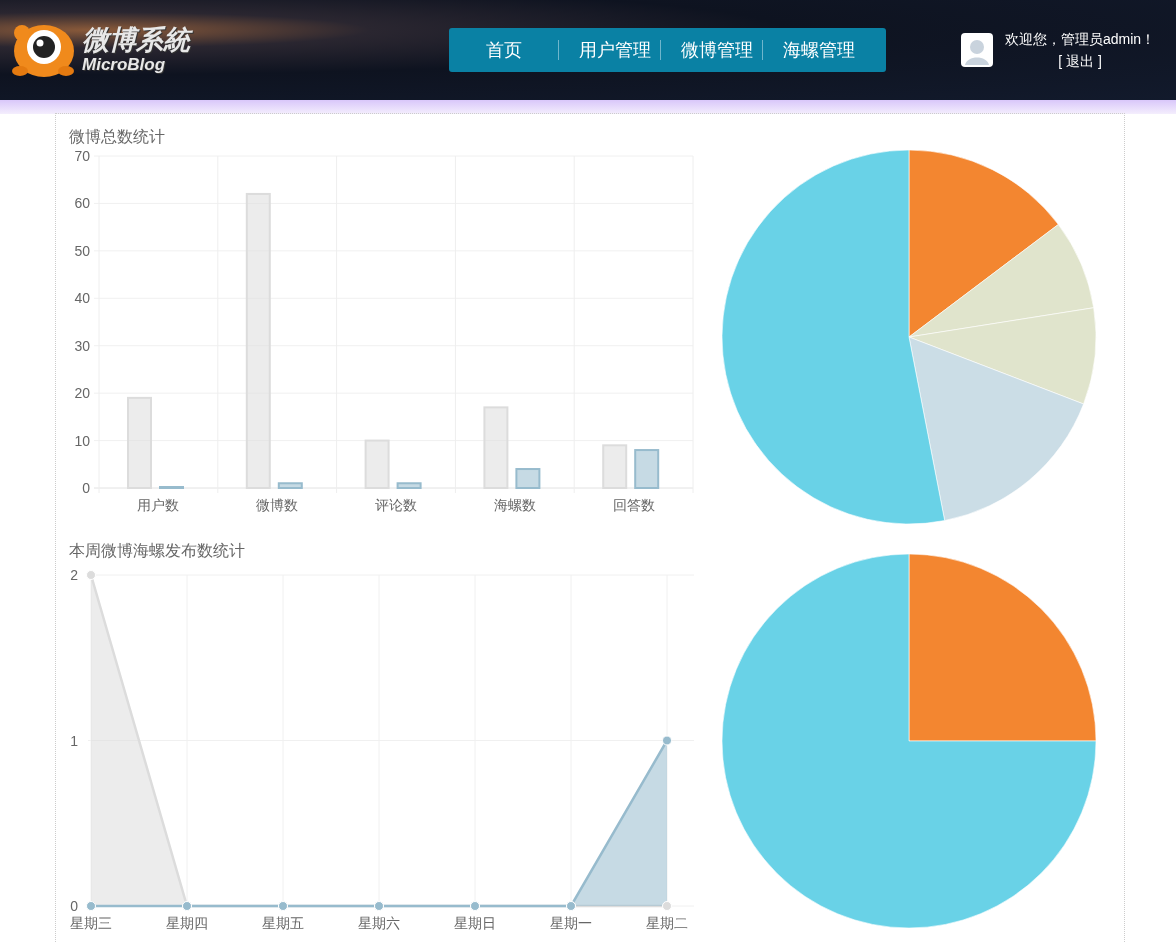  I want to click on nav-link: 海螺管理, so click(813, 50).